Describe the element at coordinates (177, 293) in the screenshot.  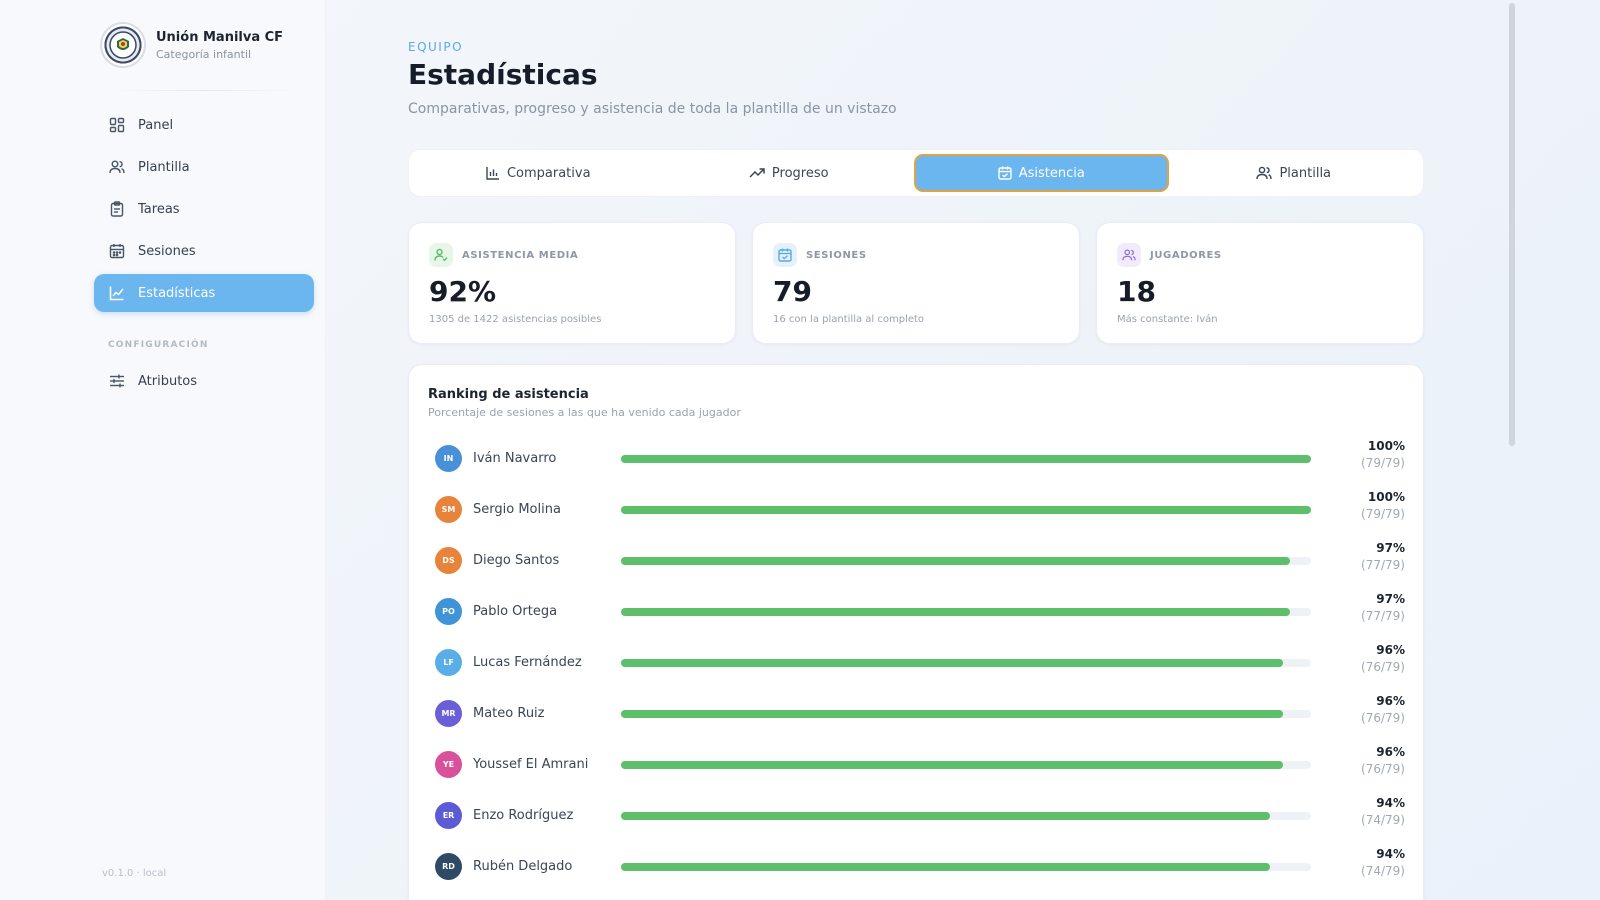
I see `sidebar-item-label: Estadísticas` at that location.